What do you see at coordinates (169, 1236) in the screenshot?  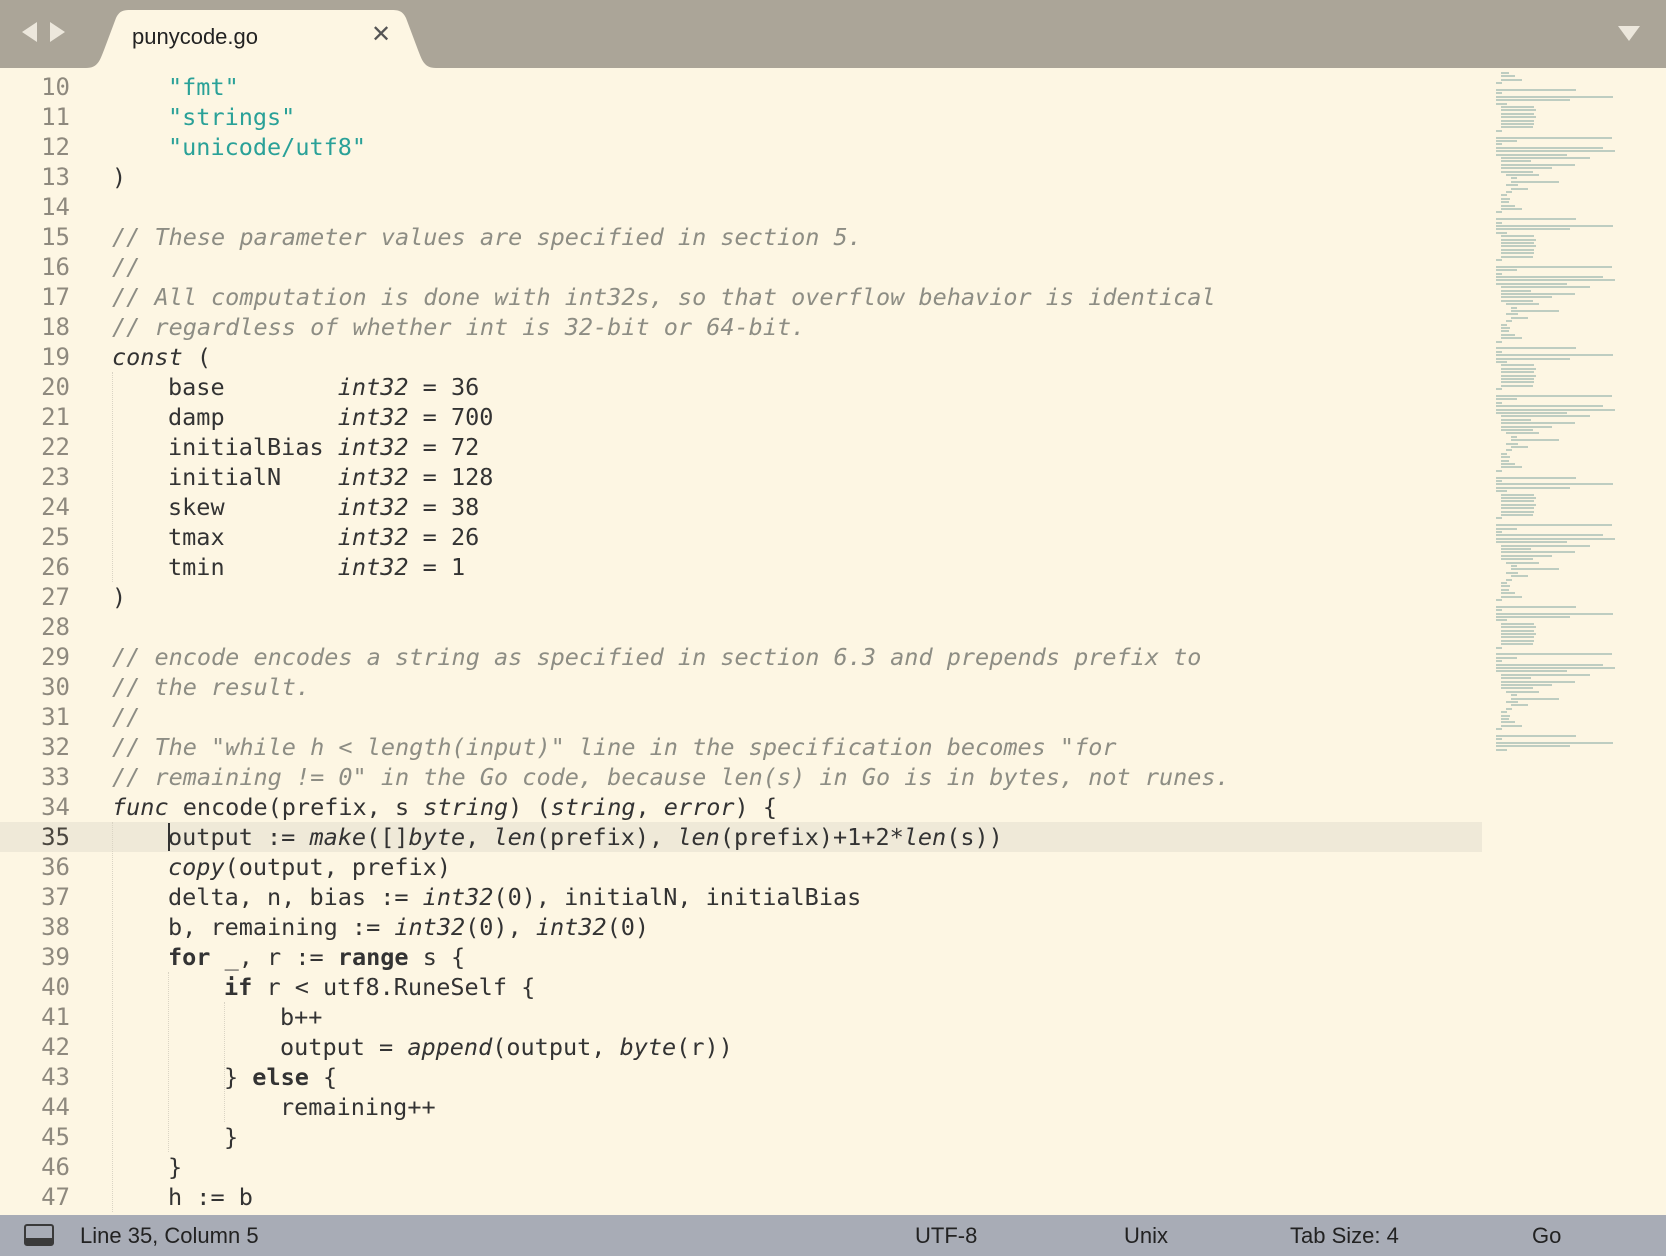 I see `cursor-position: Line 35, Column 5` at bounding box center [169, 1236].